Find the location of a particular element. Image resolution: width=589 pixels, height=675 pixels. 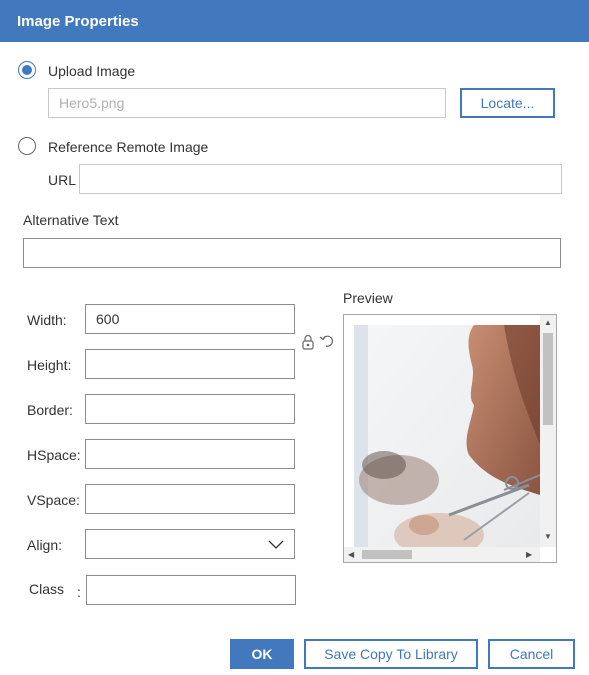

remote-image-label: Reference Remote Image is located at coordinates (128, 147).